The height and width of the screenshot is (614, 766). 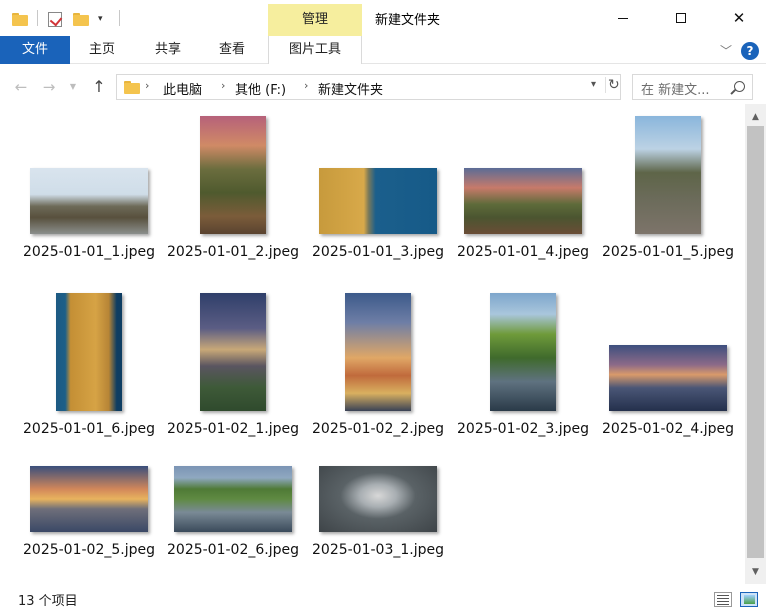 I want to click on vertical-scrollbar: ▲ ▼, so click(x=755, y=344).